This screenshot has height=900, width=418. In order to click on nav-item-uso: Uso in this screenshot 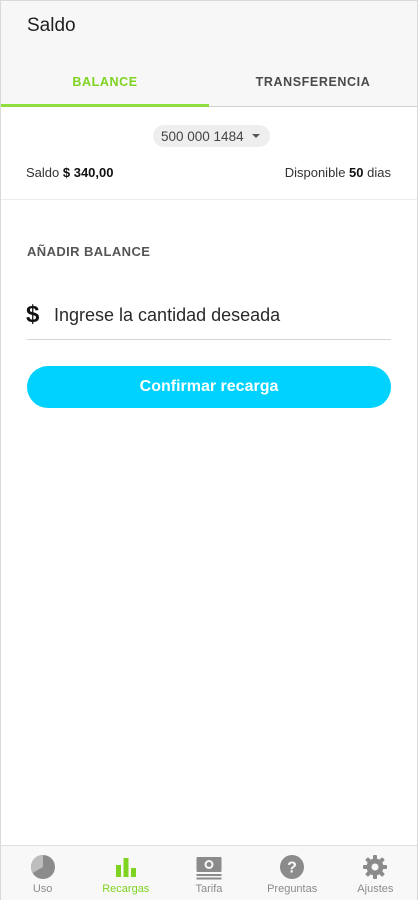, I will do `click(42, 873)`.